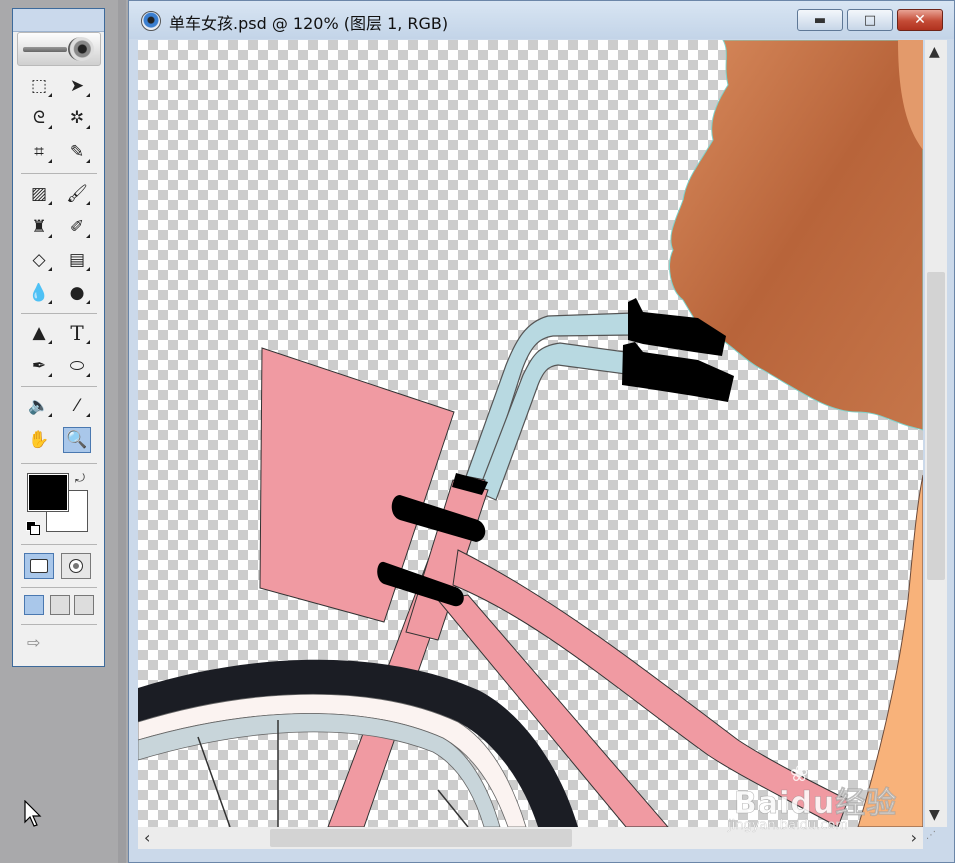 Image resolution: width=955 pixels, height=863 pixels. I want to click on lasso-tool-icon: ᘓ, so click(39, 118).